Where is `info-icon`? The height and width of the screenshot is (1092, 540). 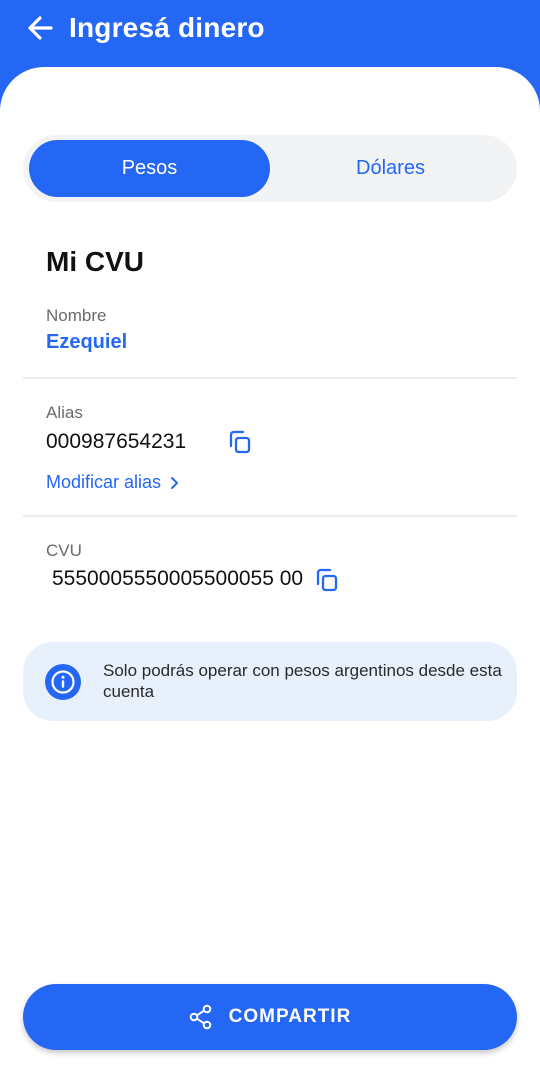 info-icon is located at coordinates (63, 682).